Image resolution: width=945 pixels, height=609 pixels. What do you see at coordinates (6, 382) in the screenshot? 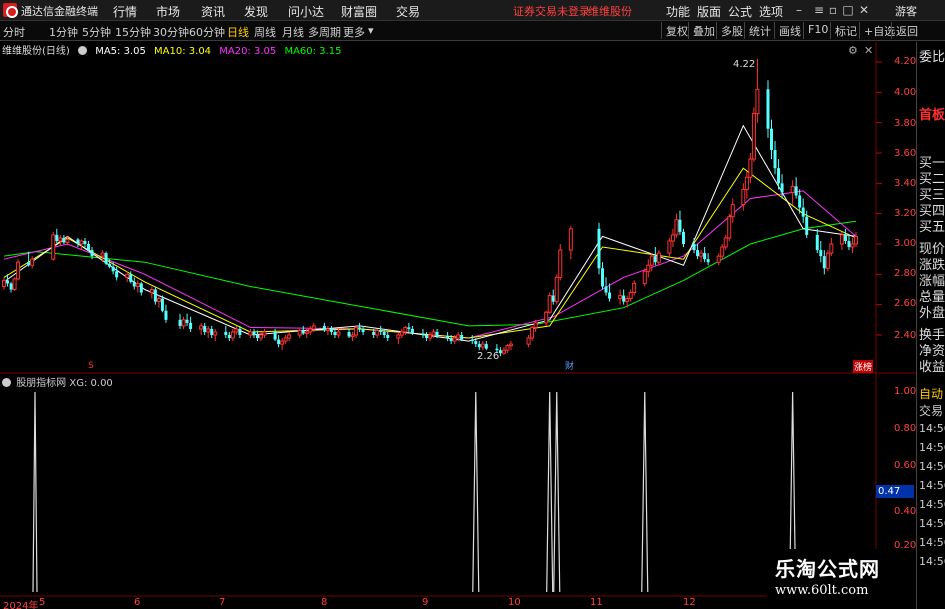
I see `indicator-settings-icon` at bounding box center [6, 382].